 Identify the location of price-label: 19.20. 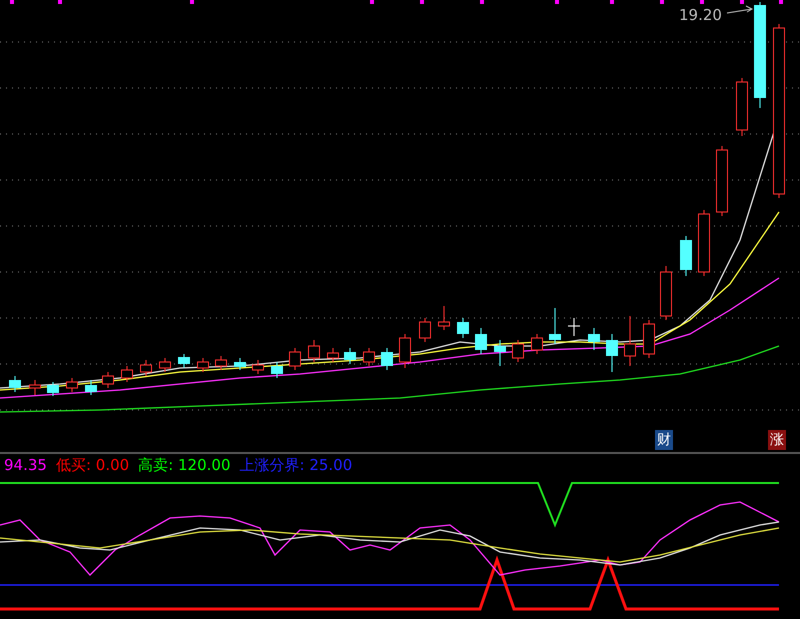
(700, 15).